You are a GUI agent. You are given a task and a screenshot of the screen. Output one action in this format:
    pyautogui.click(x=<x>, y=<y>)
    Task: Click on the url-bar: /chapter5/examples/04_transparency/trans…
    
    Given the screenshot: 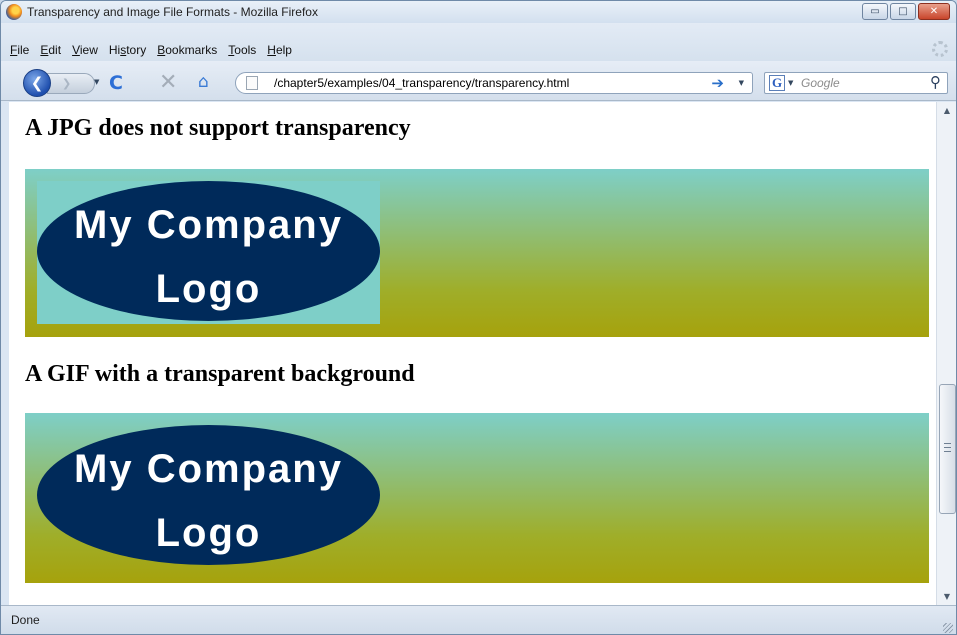 What is the action you would take?
    pyautogui.click(x=494, y=83)
    